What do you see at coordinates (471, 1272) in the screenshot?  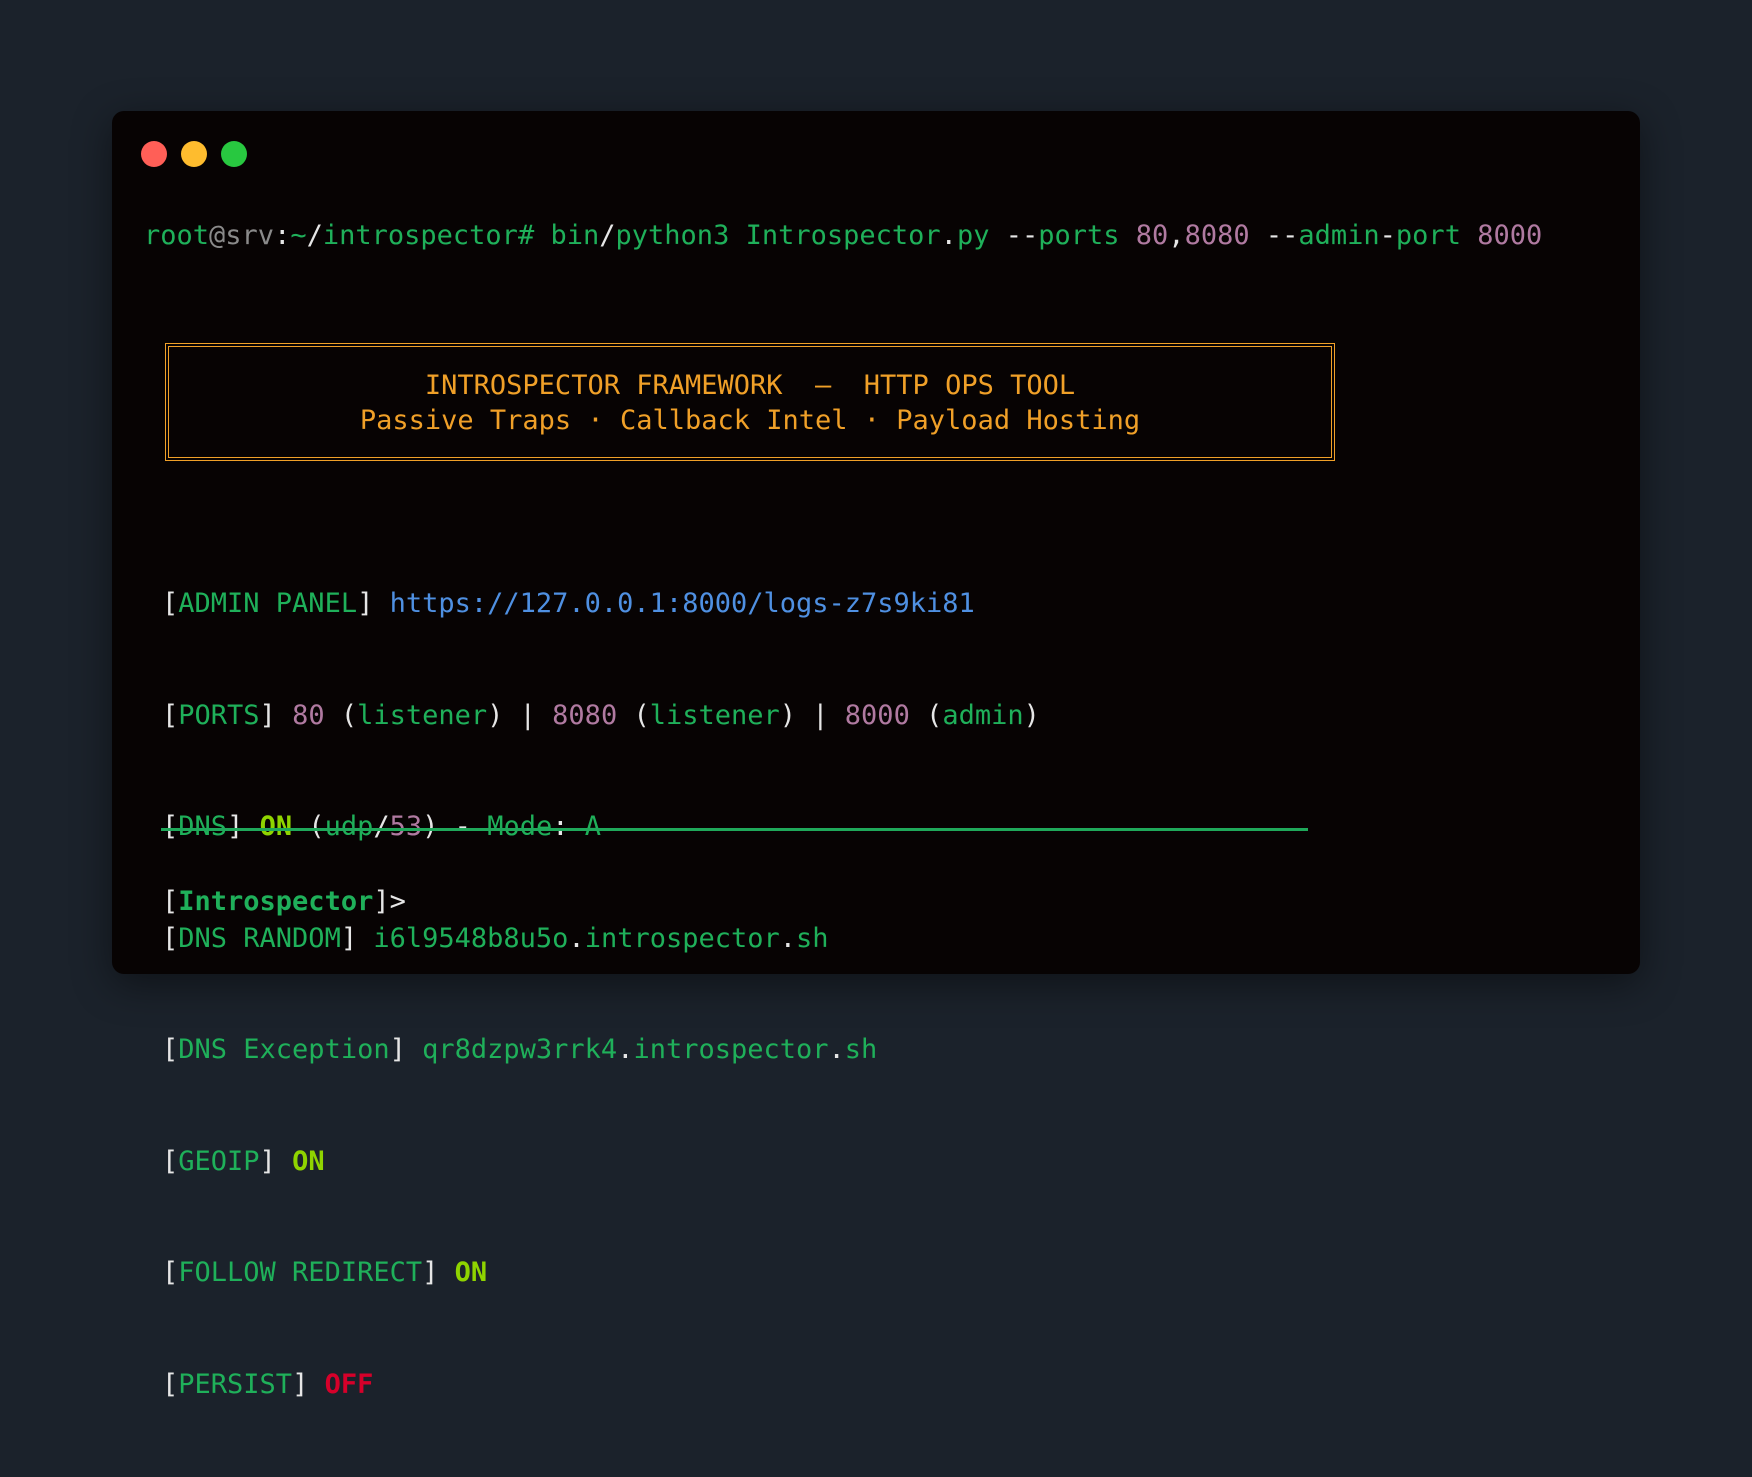 I see `follow-redirect-status: ON` at bounding box center [471, 1272].